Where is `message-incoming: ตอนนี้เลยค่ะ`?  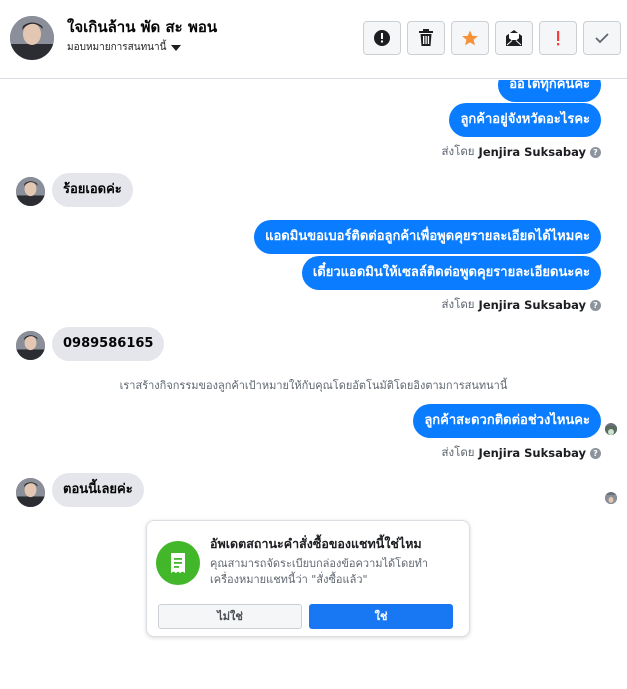
message-incoming: ตอนนี้เลยค่ะ is located at coordinates (98, 490).